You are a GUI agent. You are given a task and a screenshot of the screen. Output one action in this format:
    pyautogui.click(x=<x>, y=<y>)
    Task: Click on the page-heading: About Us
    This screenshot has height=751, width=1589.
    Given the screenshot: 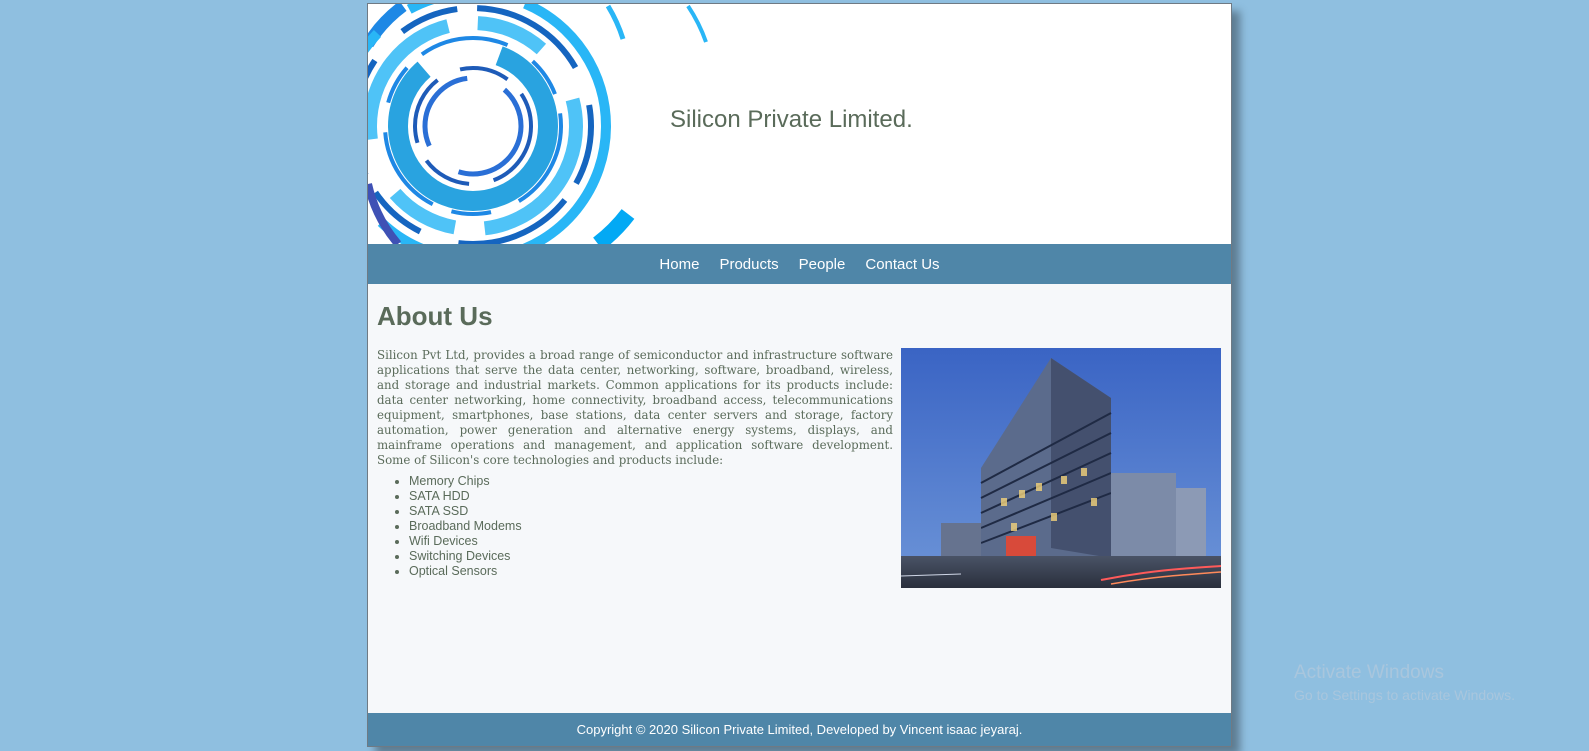 What is the action you would take?
    pyautogui.click(x=435, y=316)
    